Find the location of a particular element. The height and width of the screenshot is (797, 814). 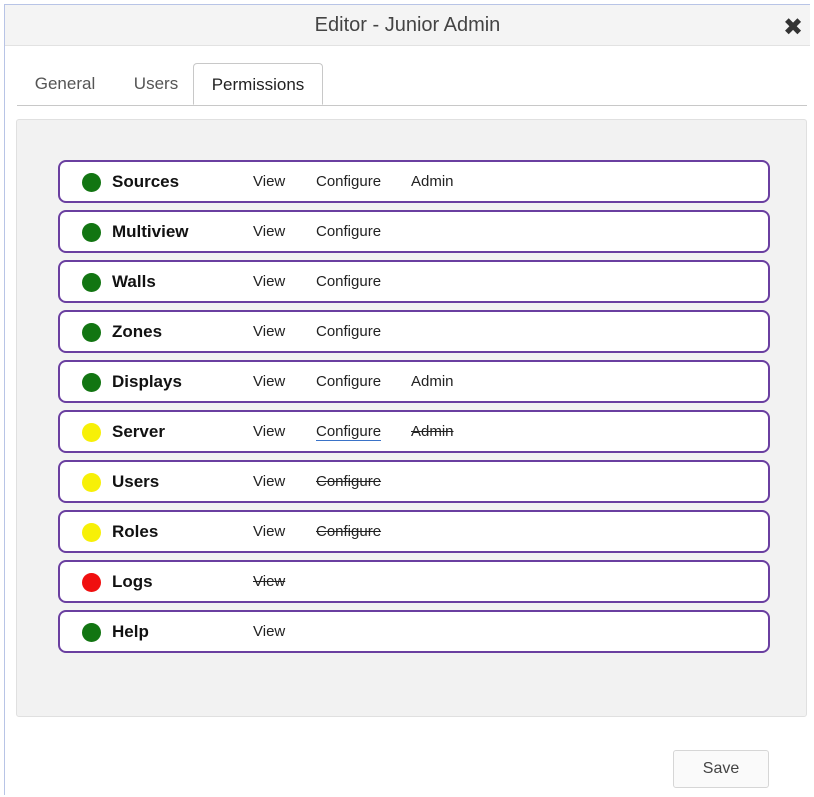

permission-row-zones: Zones View Configure is located at coordinates (414, 331).